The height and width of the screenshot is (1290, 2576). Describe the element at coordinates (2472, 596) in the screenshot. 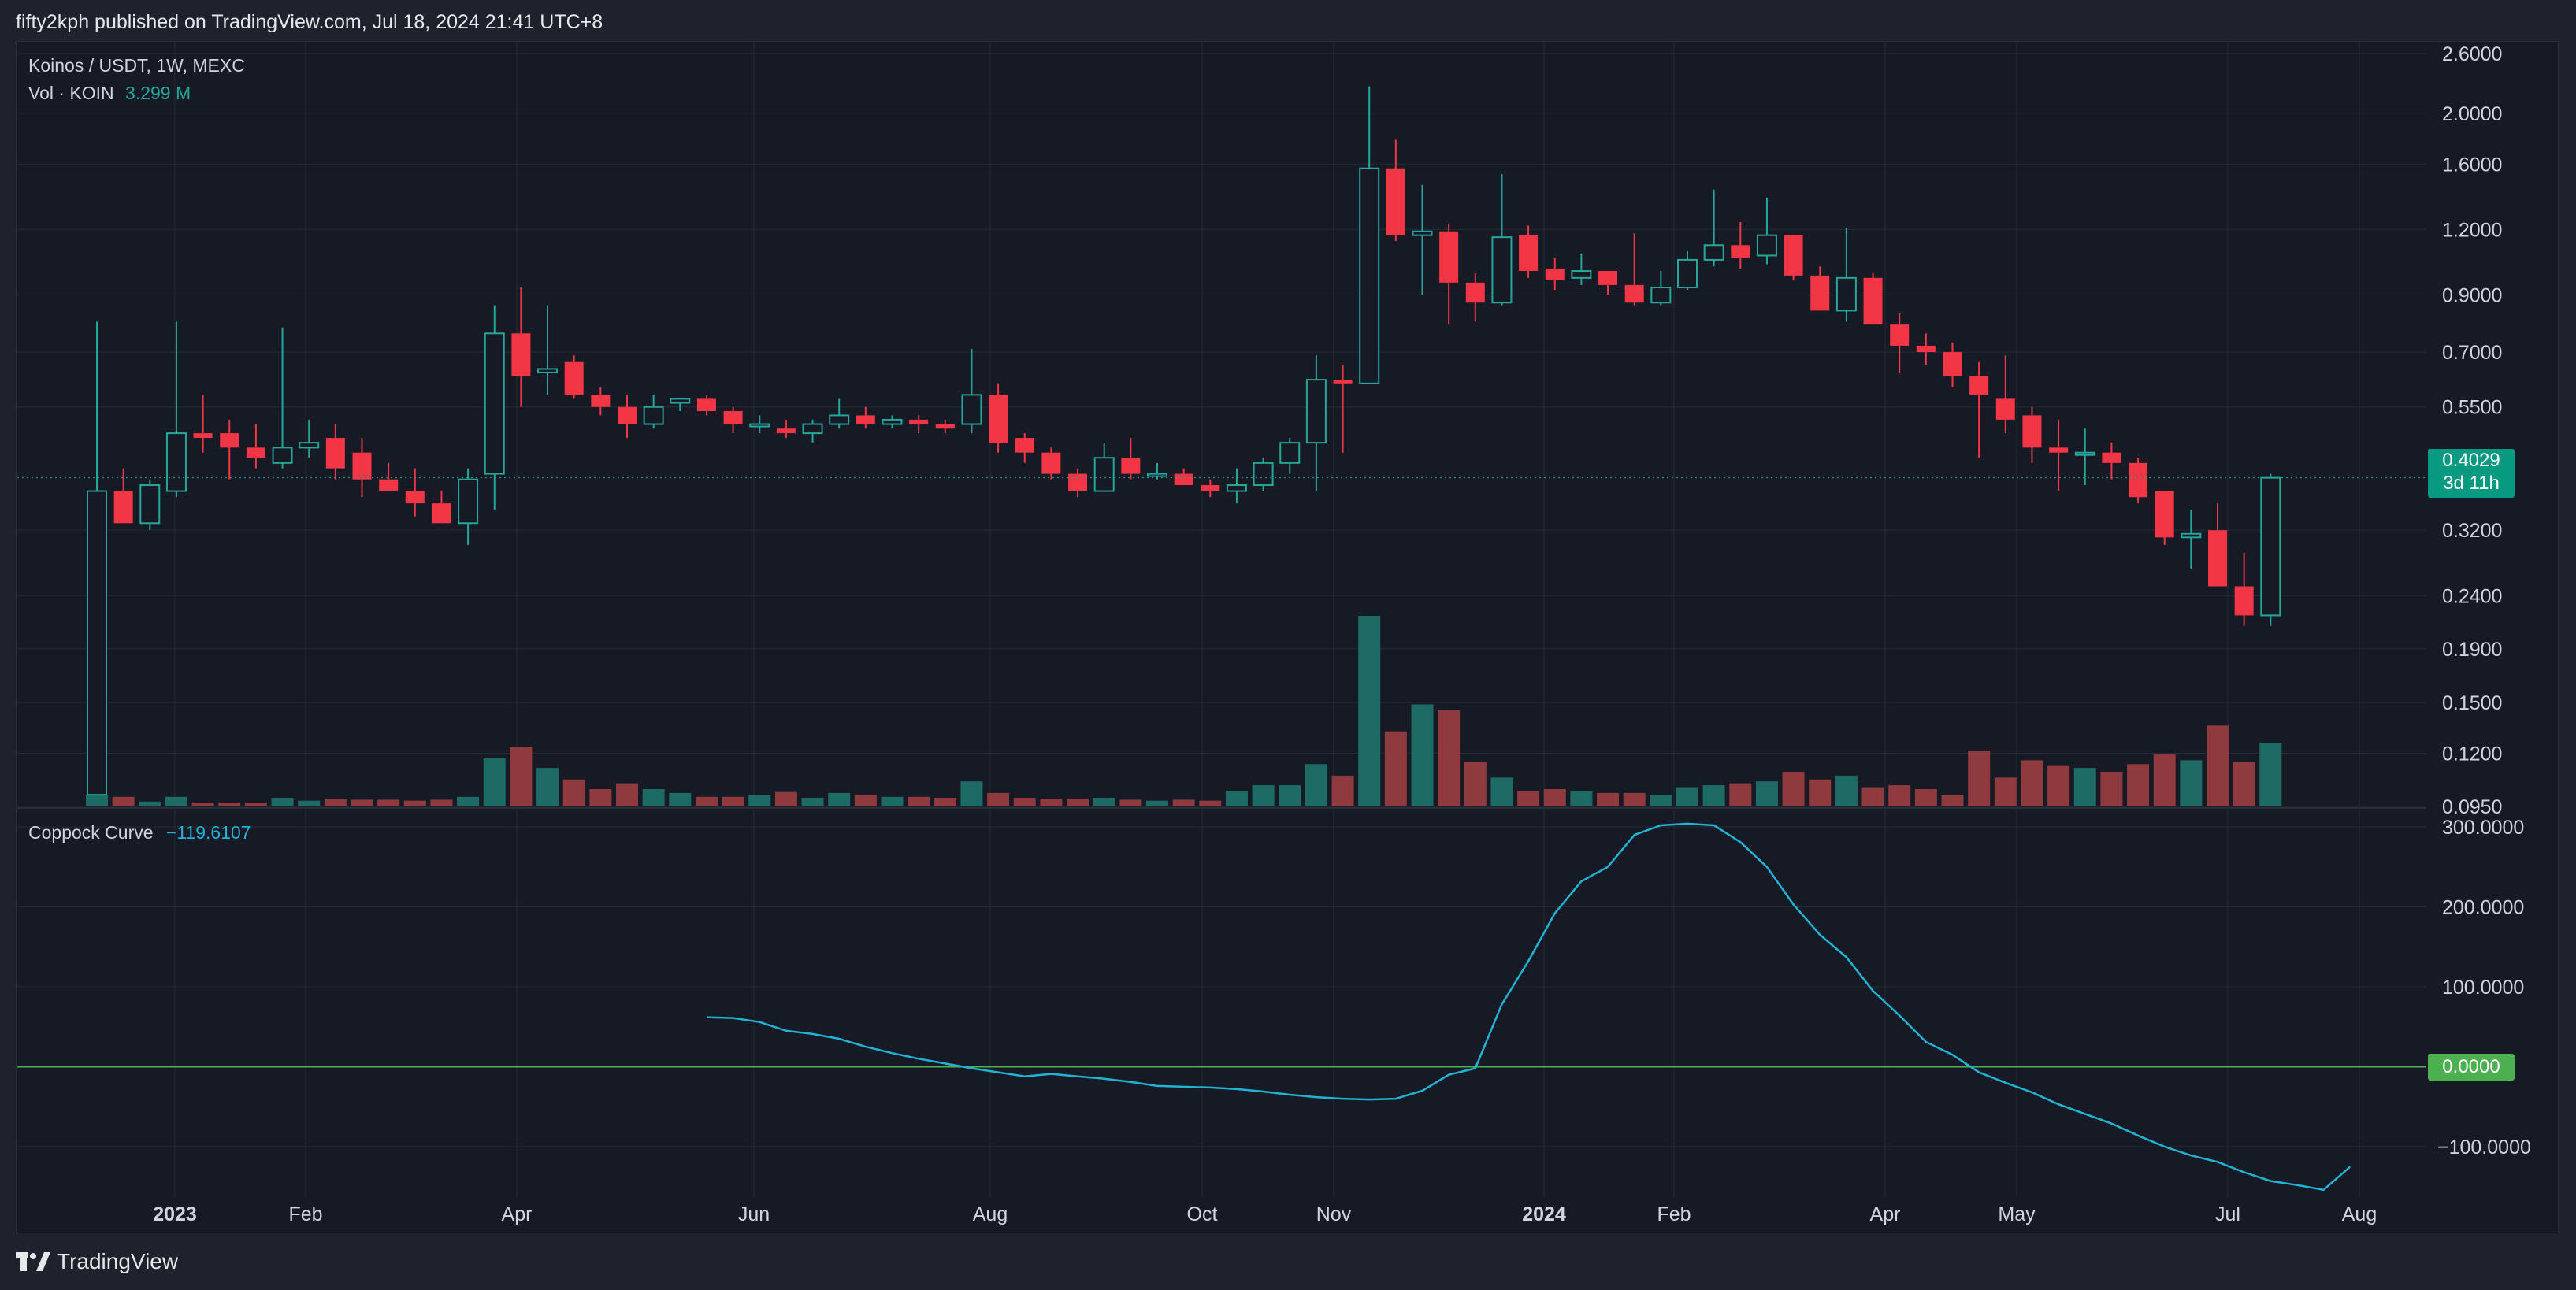

I see `y-tick-label: 0.2400` at that location.